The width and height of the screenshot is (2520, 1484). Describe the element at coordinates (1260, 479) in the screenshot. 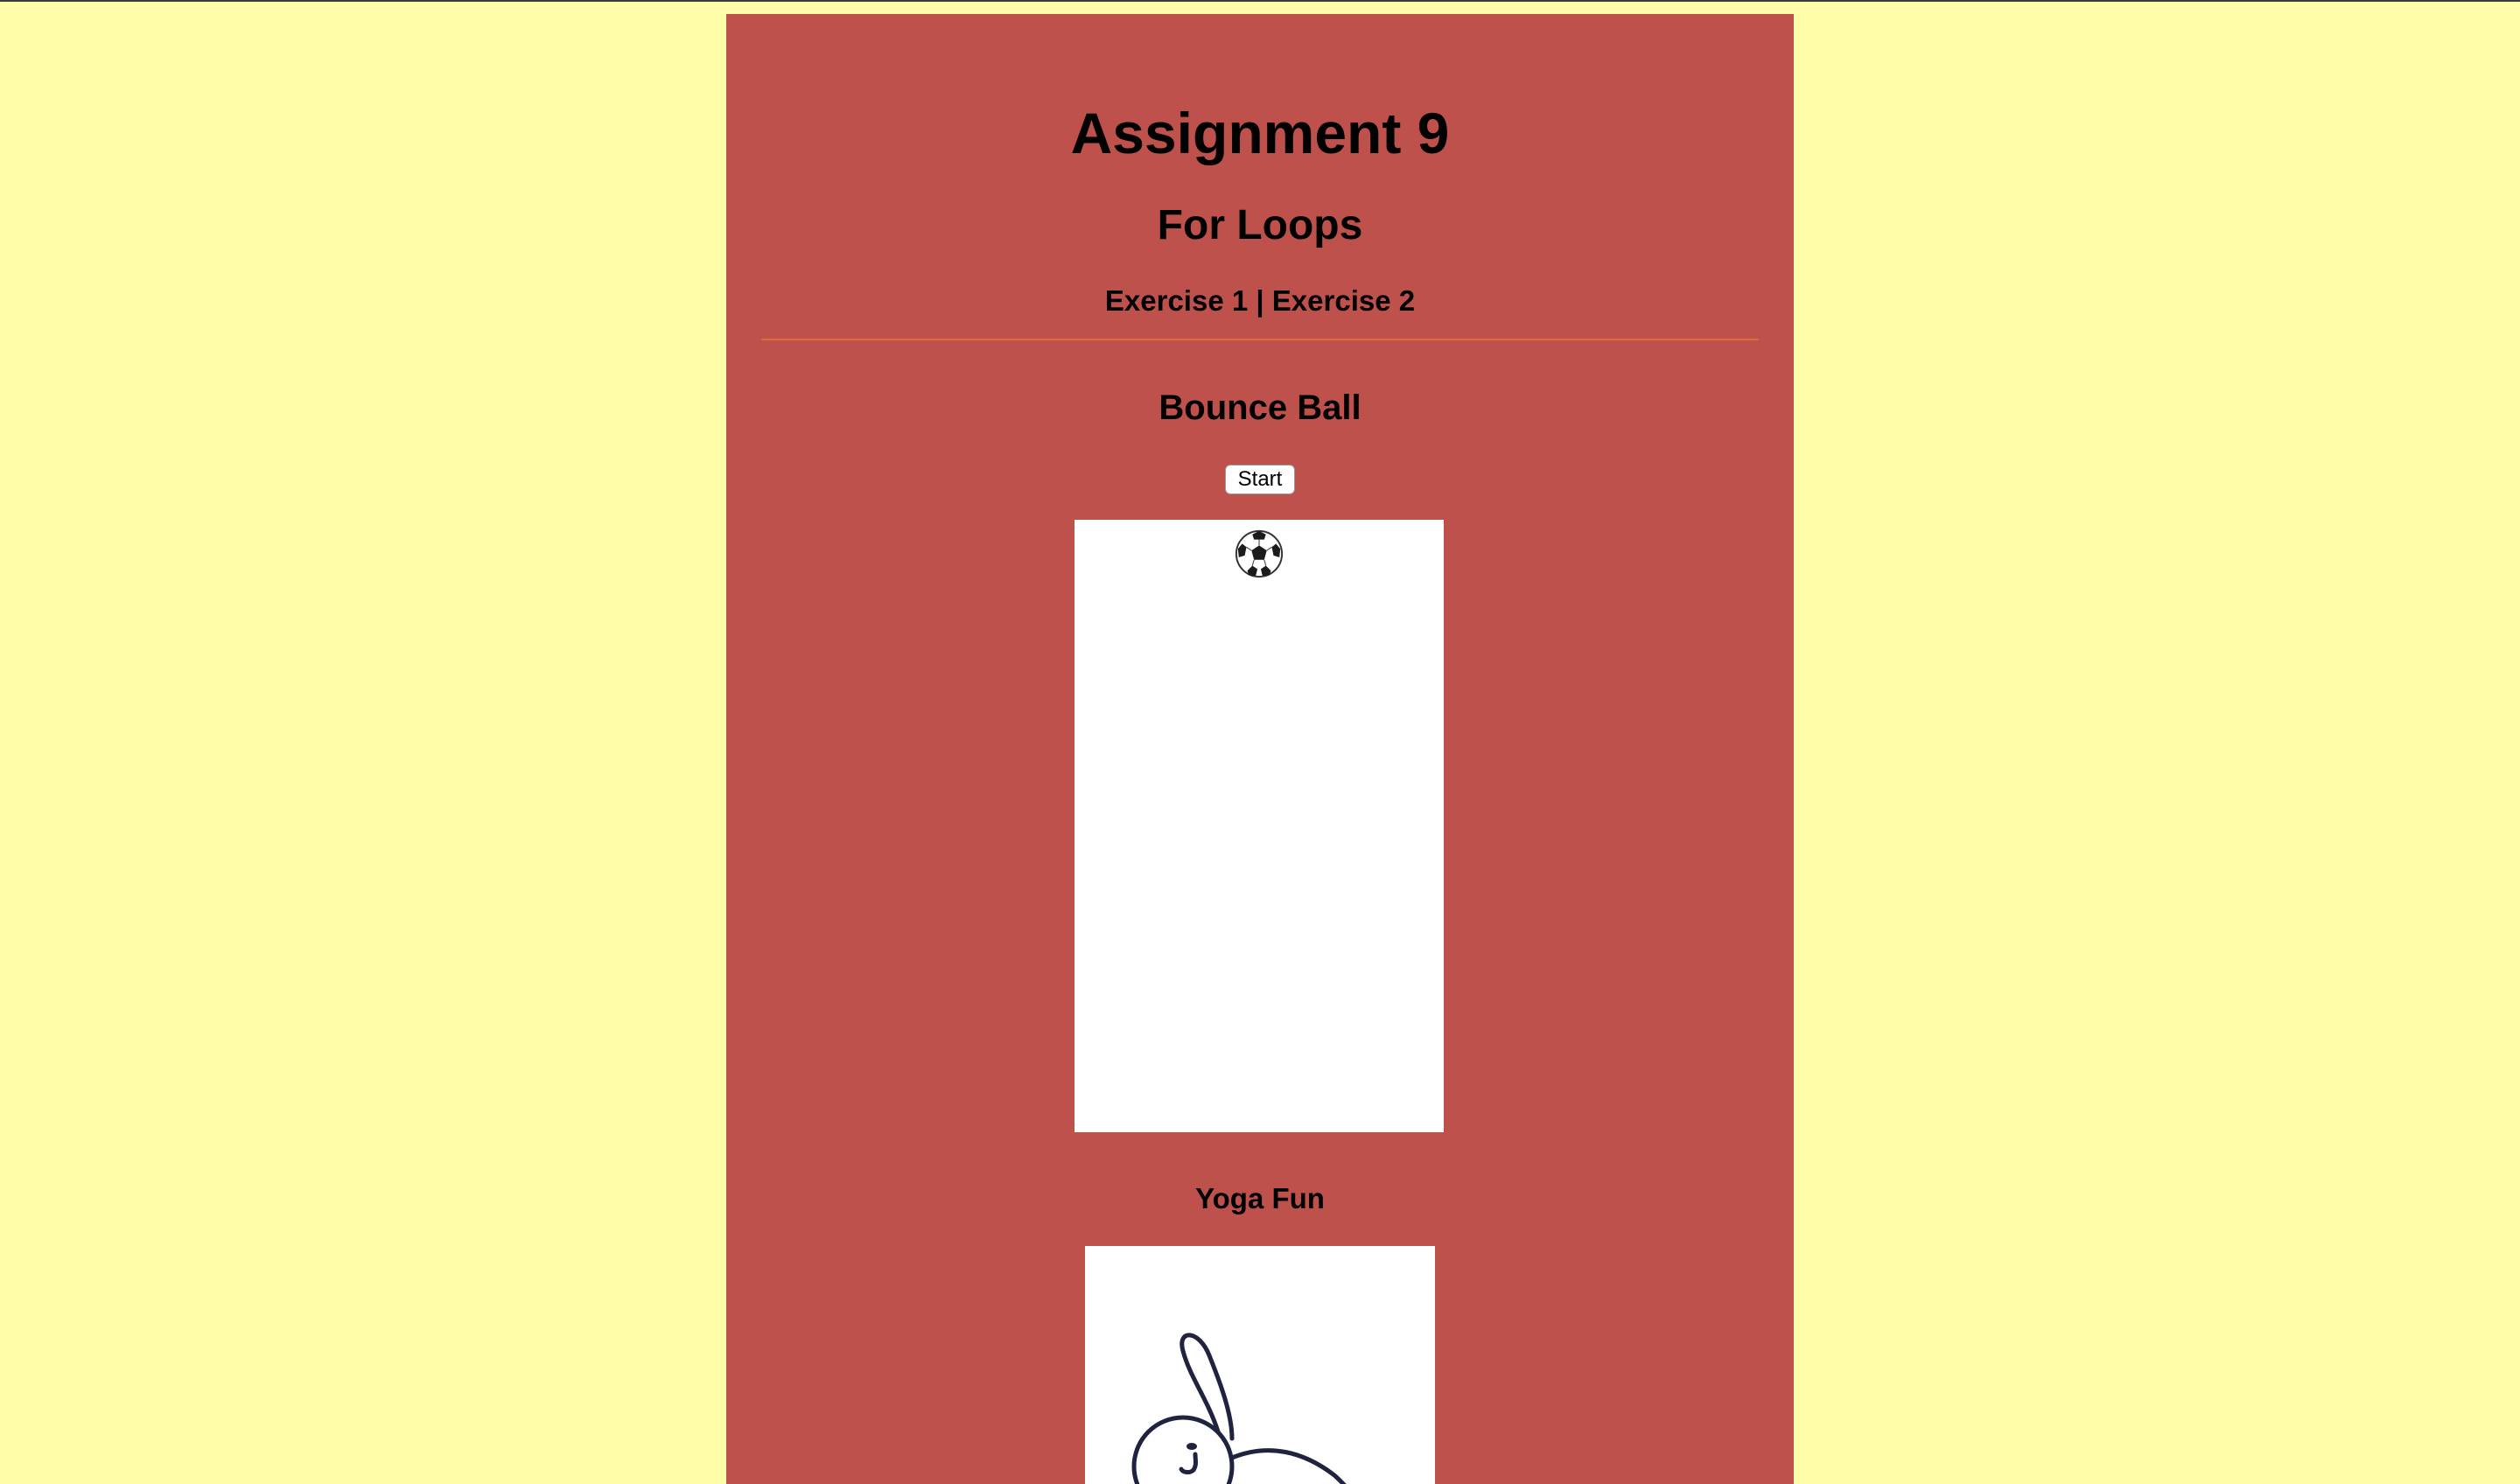

I see `start-button: Start` at that location.